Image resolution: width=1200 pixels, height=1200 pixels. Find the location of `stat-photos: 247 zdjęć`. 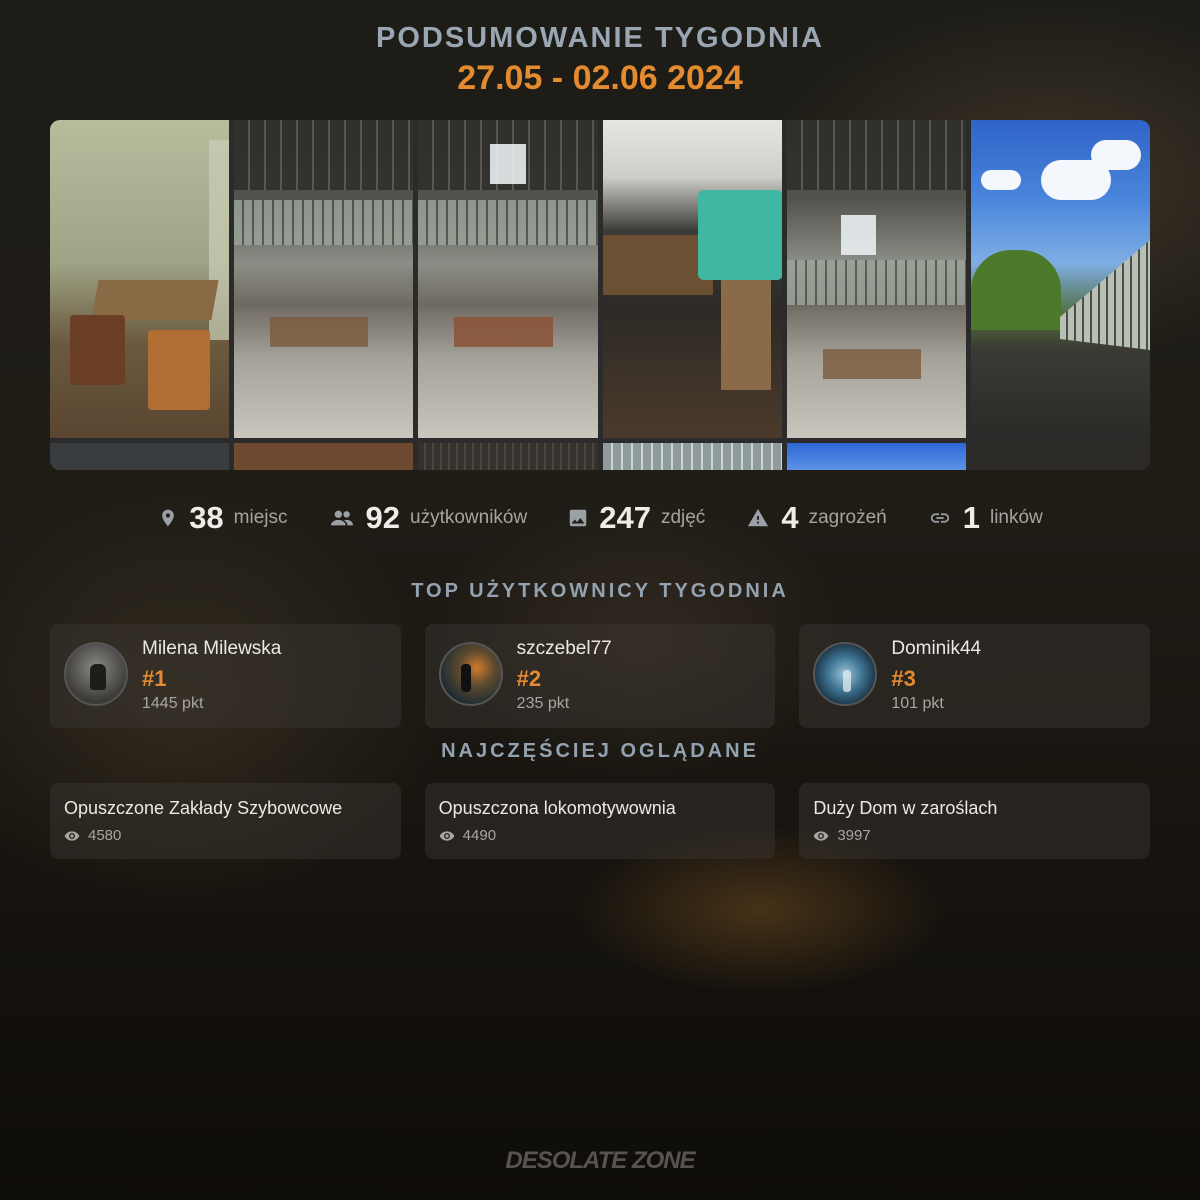

stat-photos: 247 zdjęć is located at coordinates (636, 518).